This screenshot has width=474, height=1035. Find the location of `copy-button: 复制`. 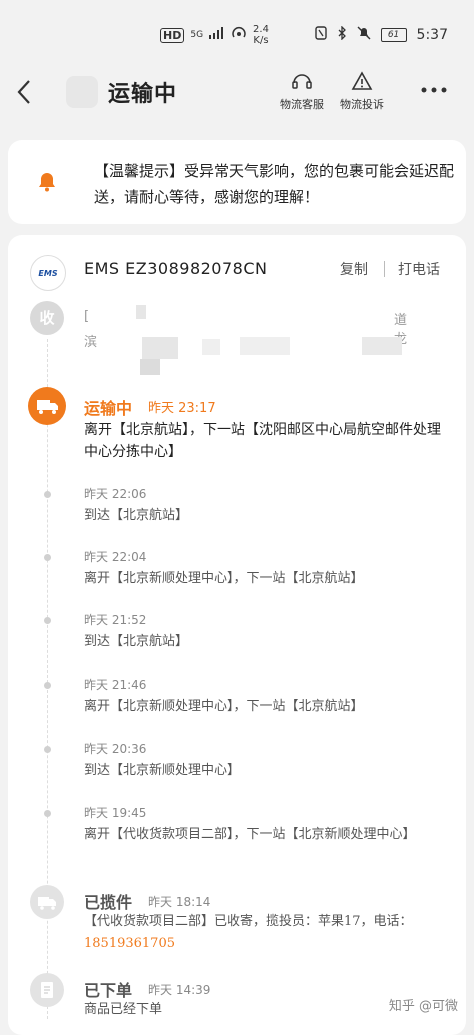

copy-button: 复制 is located at coordinates (354, 269).